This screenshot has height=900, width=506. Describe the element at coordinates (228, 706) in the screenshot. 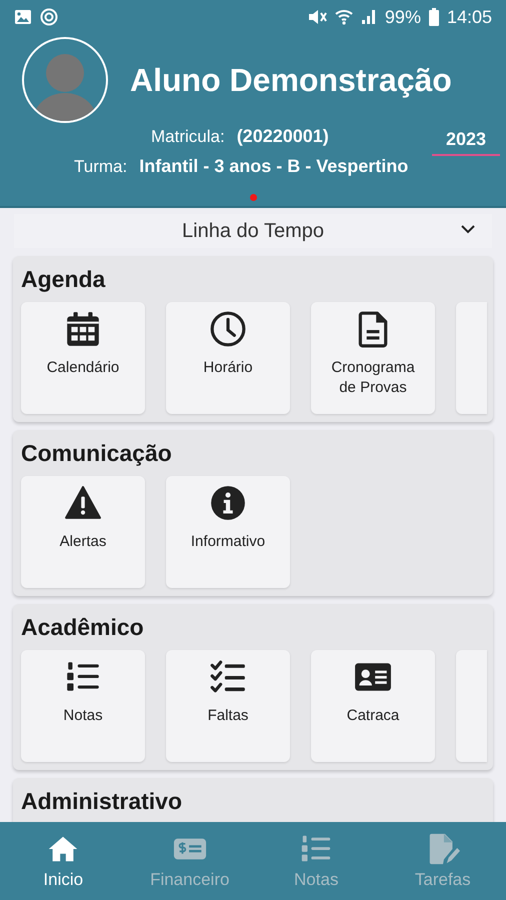

I see `menu-card: Faltas` at that location.